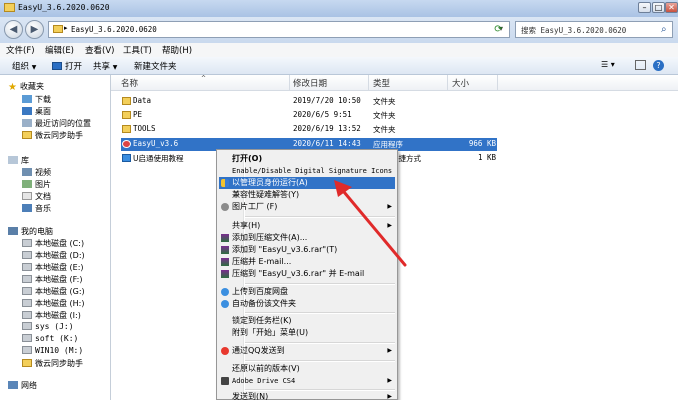 The height and width of the screenshot is (400, 678). I want to click on preview-pane-icon, so click(640, 65).